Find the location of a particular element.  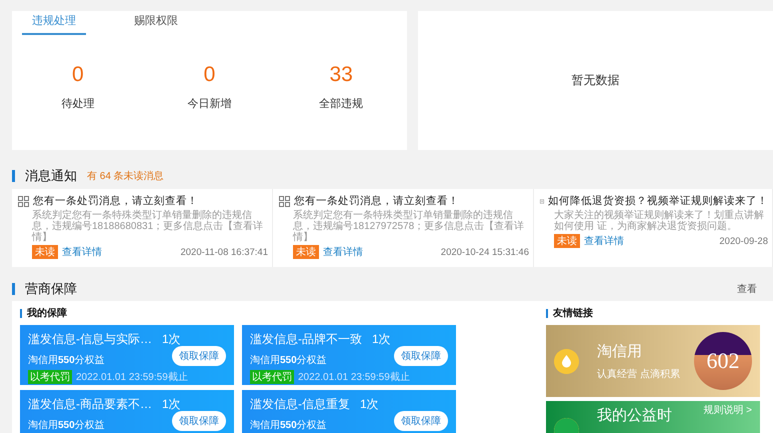

subsection-title: 友情链接 is located at coordinates (573, 313).